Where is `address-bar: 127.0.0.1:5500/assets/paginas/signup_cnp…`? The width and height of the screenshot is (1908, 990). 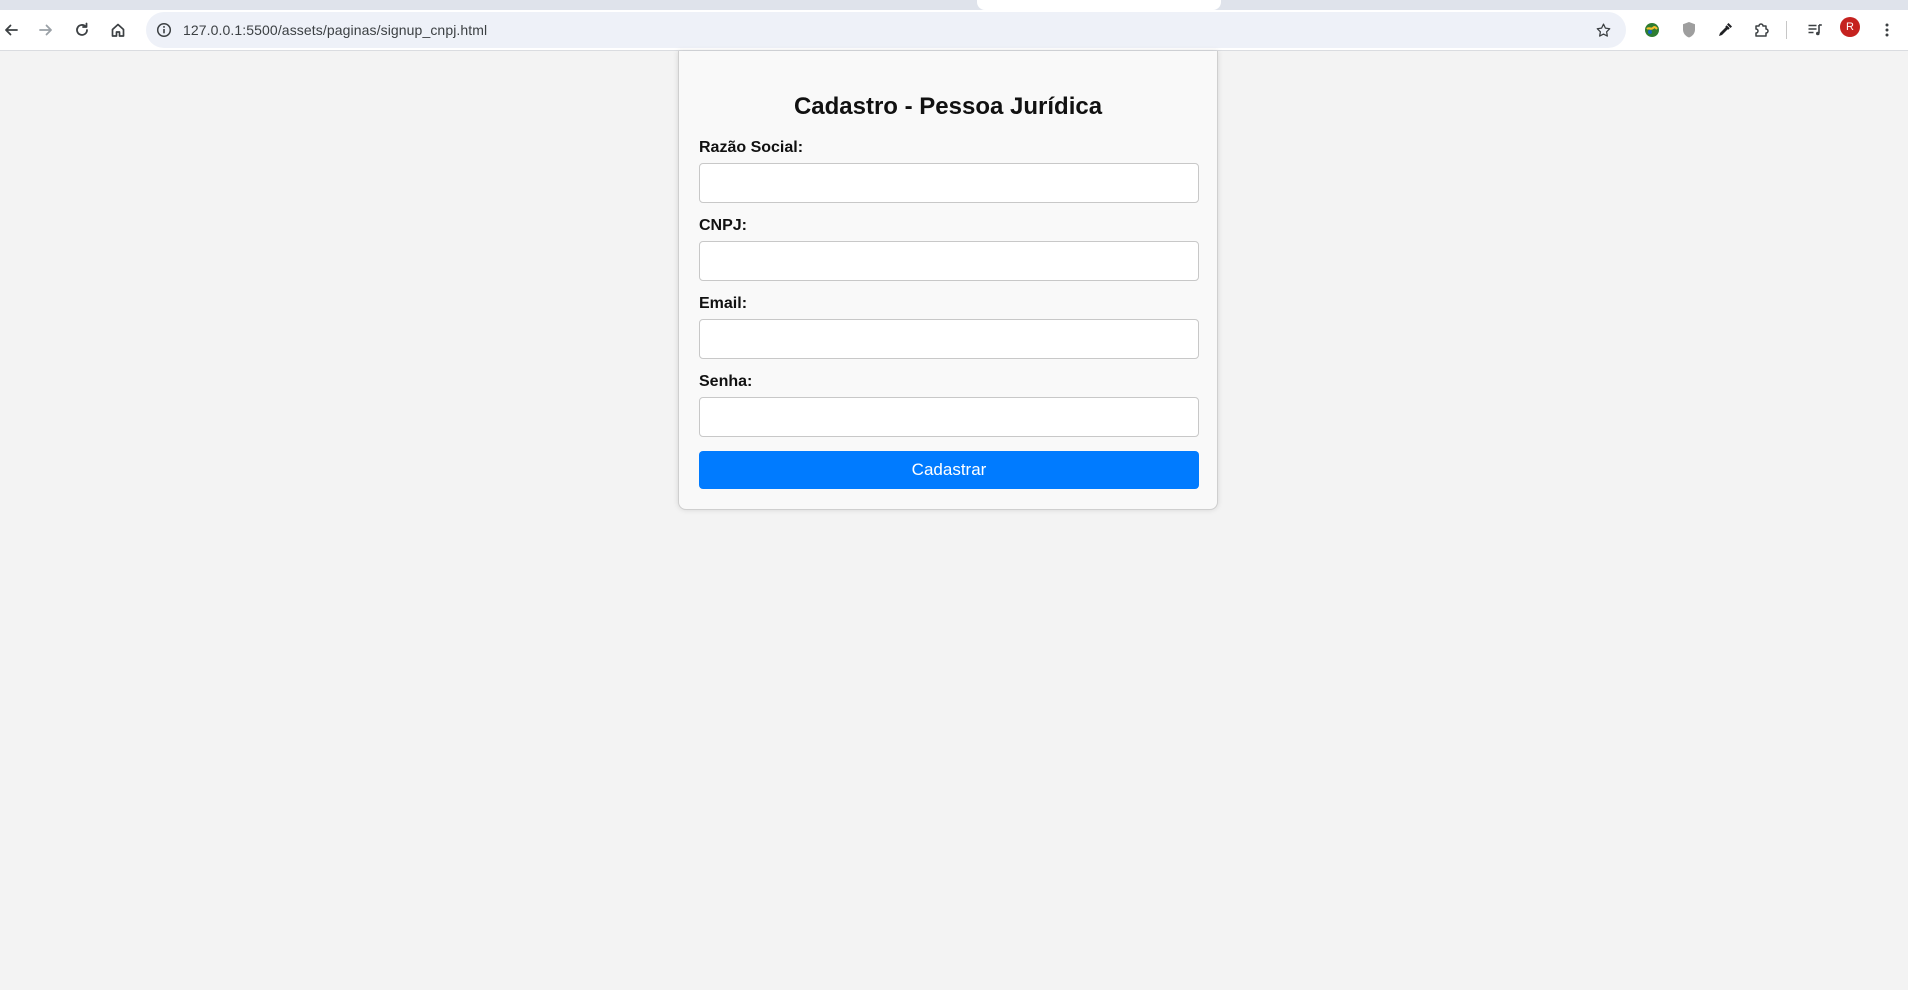
address-bar: 127.0.0.1:5500/assets/paginas/signup_cnp… is located at coordinates (886, 30).